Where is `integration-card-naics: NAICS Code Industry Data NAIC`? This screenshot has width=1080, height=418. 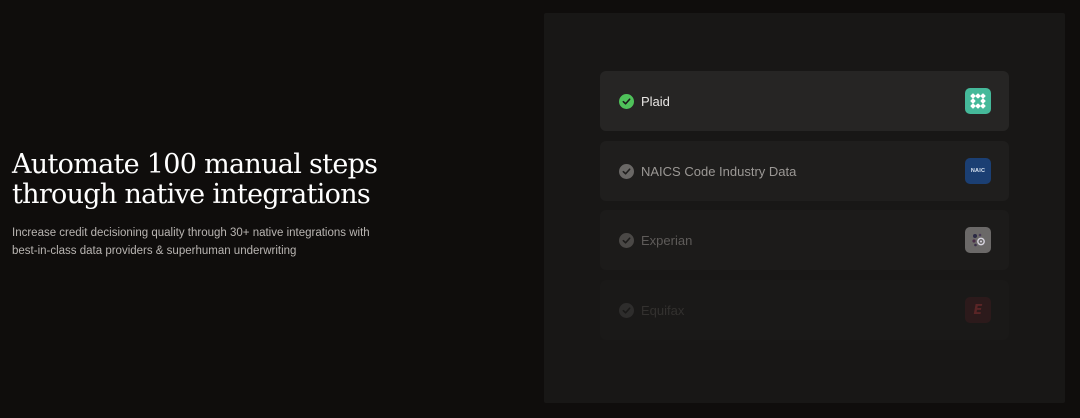 integration-card-naics: NAICS Code Industry Data NAIC is located at coordinates (804, 171).